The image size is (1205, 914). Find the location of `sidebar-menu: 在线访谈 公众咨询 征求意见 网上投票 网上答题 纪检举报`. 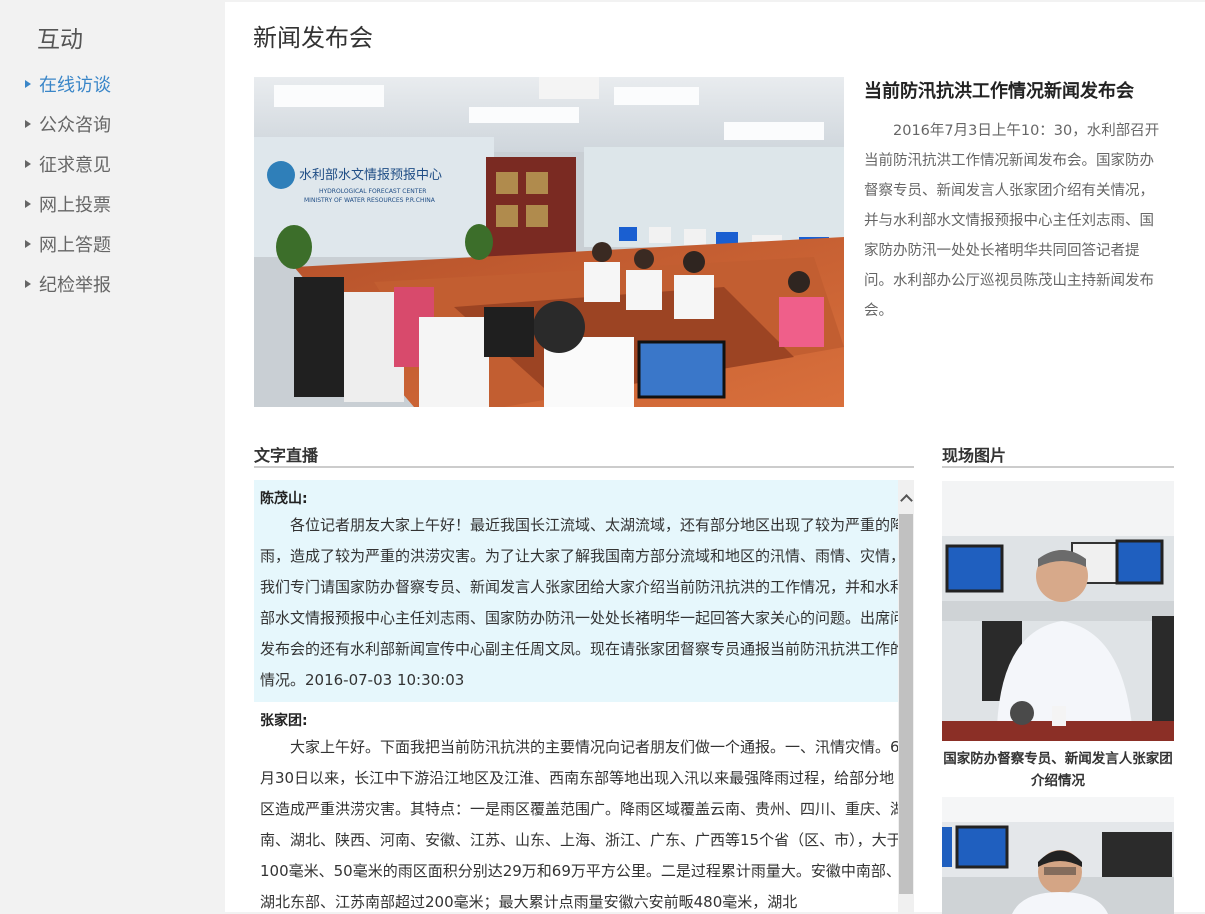

sidebar-menu: 在线访谈 公众咨询 征求意见 网上投票 网上答题 纪检举报 is located at coordinates (68, 190).